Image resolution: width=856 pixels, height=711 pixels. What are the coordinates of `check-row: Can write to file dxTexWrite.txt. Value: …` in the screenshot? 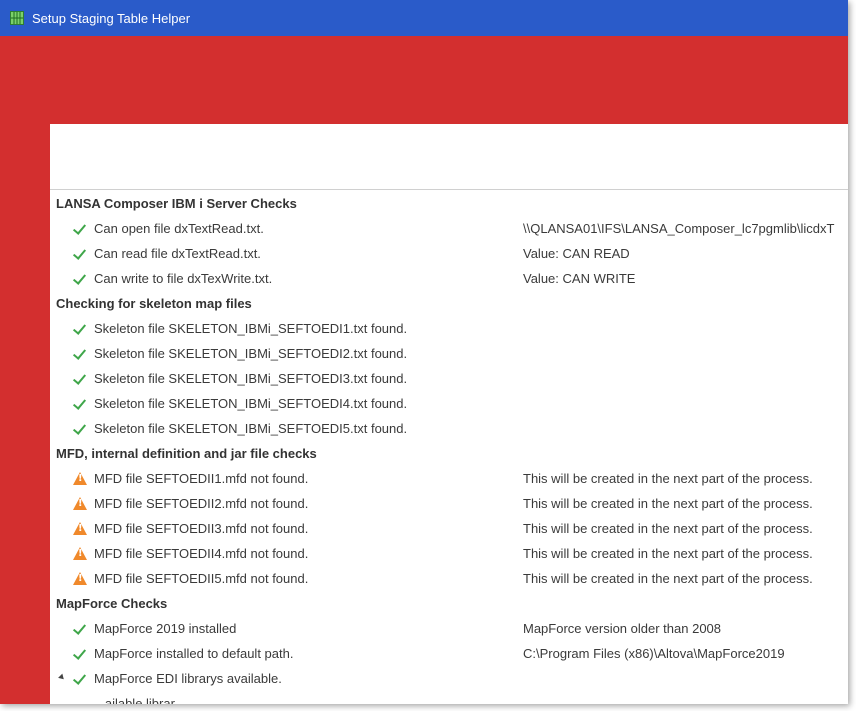 It's located at (449, 278).